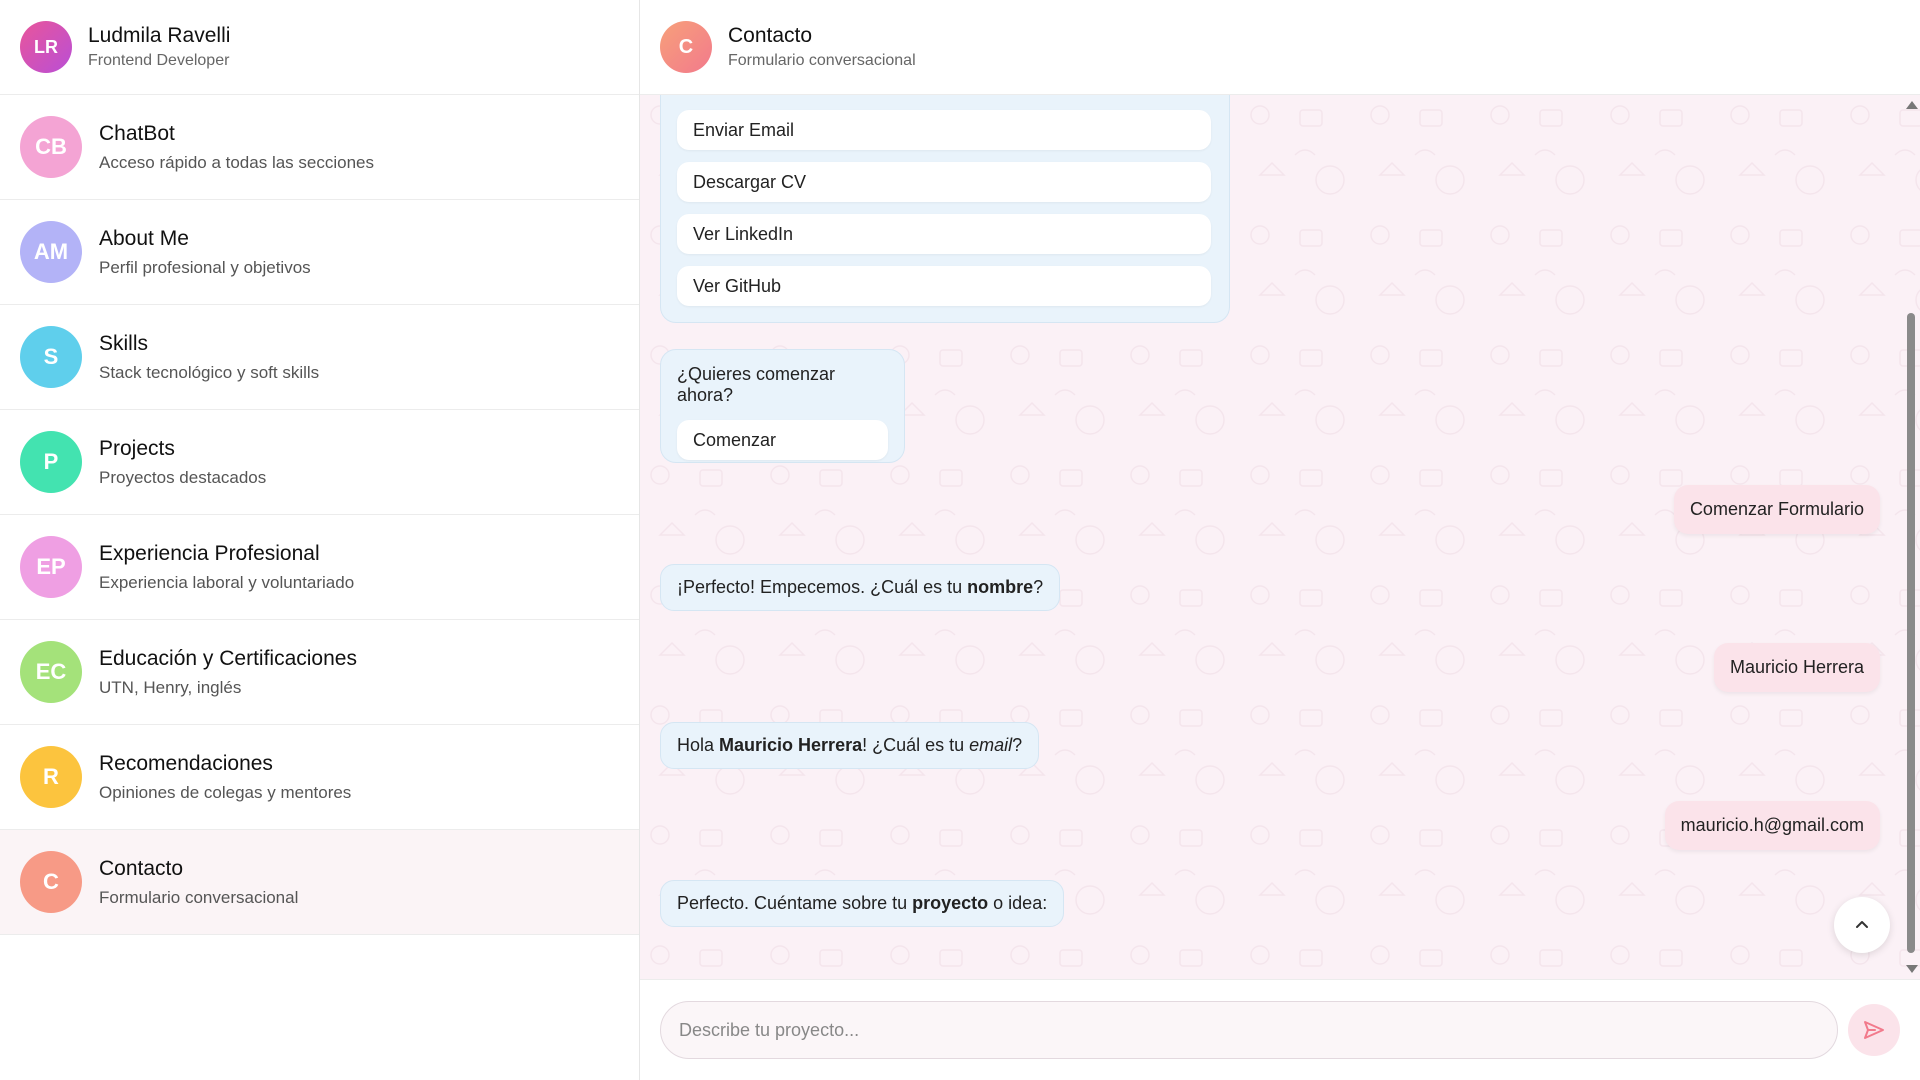 The height and width of the screenshot is (1080, 1920). What do you see at coordinates (782, 440) in the screenshot?
I see `start-button: Comenzar` at bounding box center [782, 440].